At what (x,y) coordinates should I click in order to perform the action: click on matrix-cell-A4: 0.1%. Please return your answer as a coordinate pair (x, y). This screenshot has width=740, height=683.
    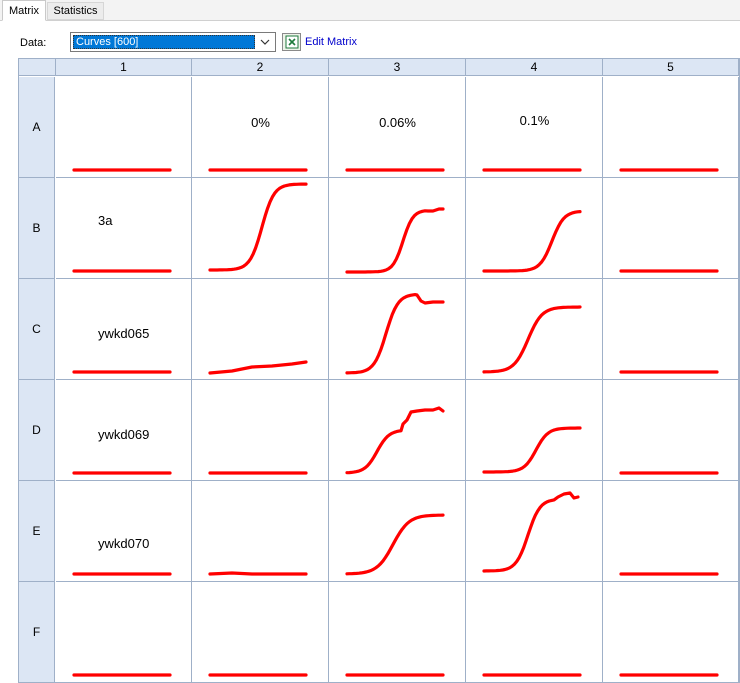
    Looking at the image, I should click on (534, 127).